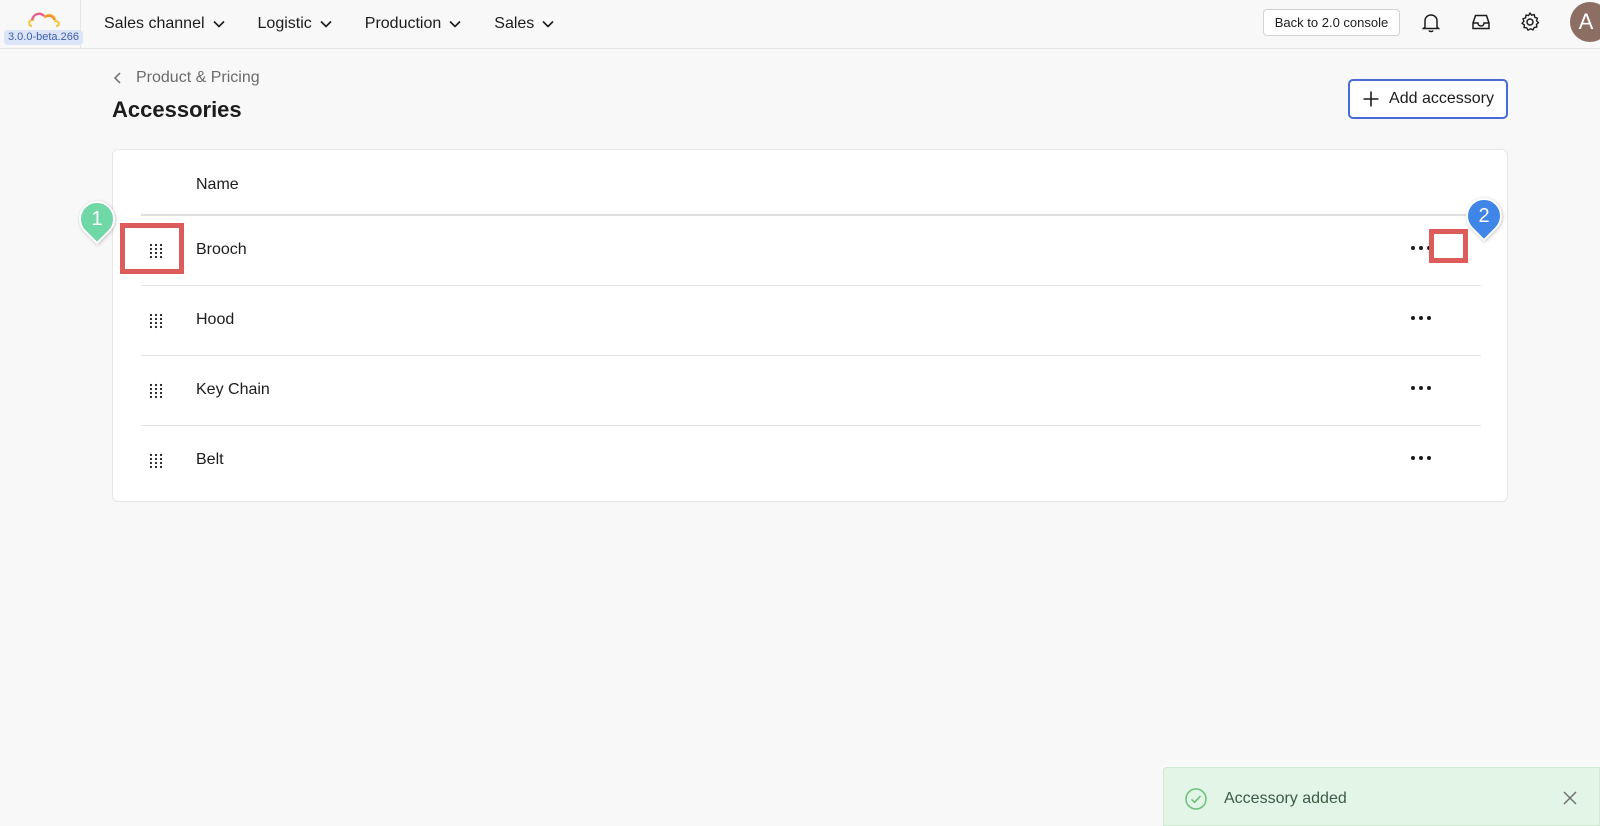 The image size is (1600, 826). I want to click on column-header-name: Name, so click(217, 184).